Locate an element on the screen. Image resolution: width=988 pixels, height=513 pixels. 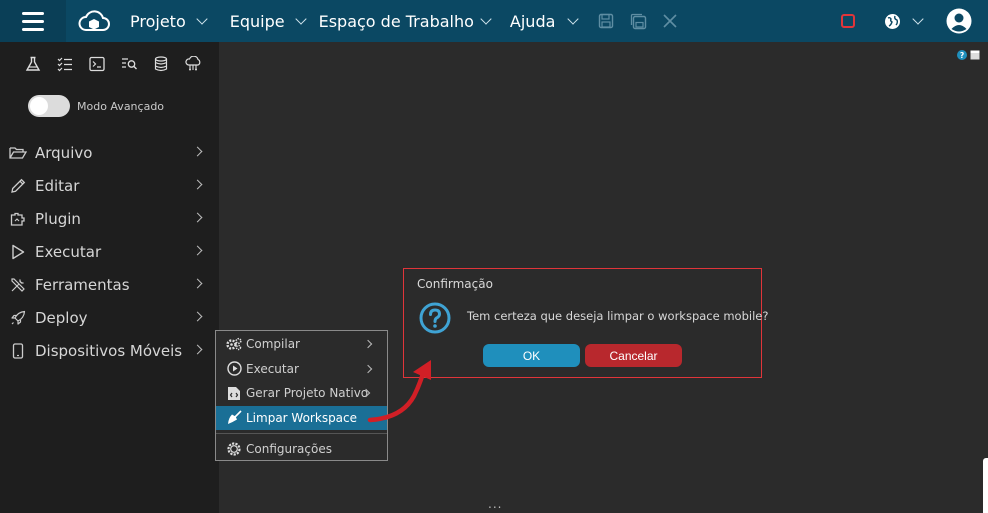
tools-icon is located at coordinates (18, 285).